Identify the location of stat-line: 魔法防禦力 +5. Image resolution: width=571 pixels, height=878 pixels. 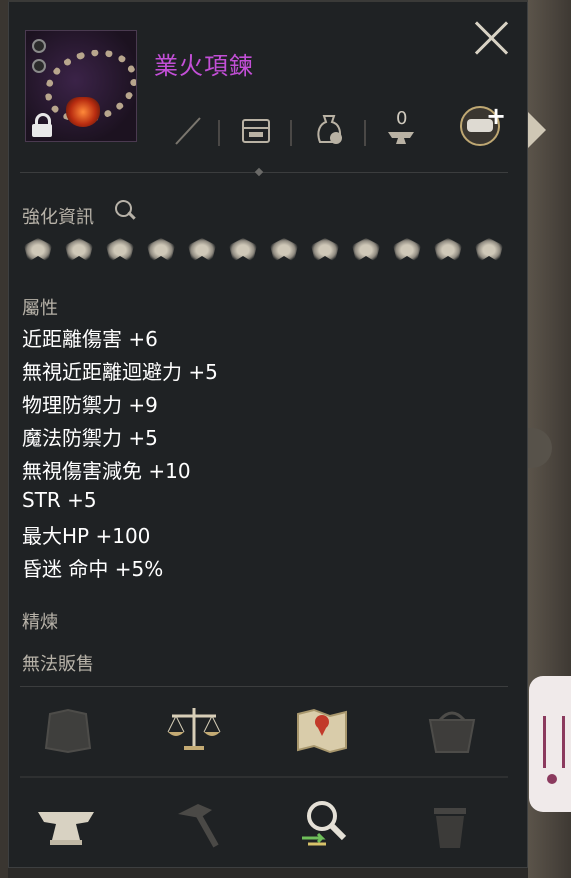
(90, 438).